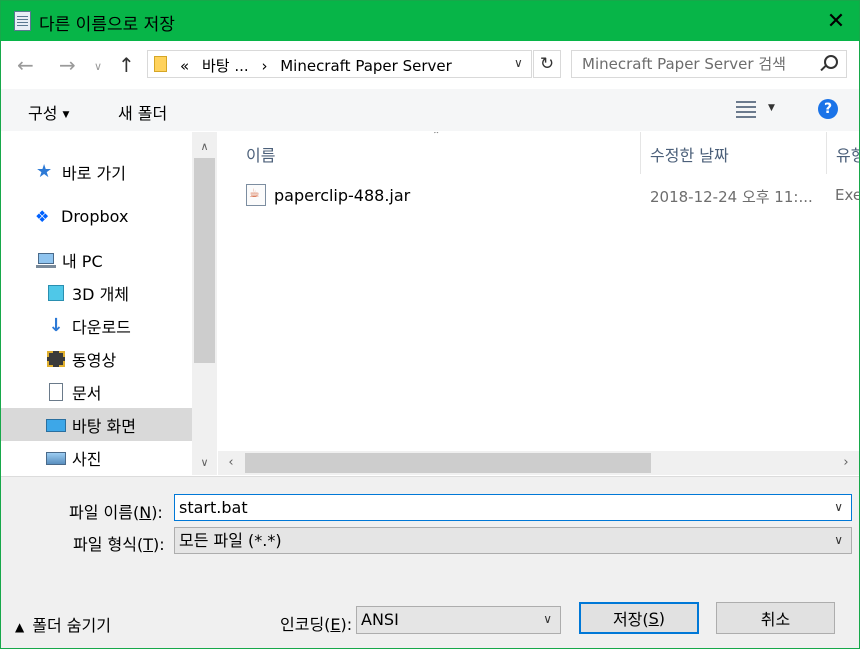  Describe the element at coordinates (639, 618) in the screenshot. I see `save-button: 저장(S)` at that location.